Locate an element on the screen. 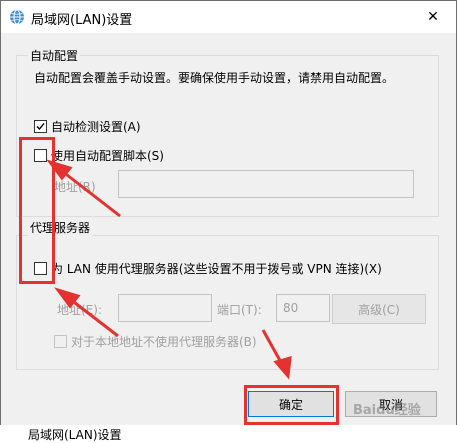 The width and height of the screenshot is (457, 443). background-window-strip: 局域网(LAN)设置 is located at coordinates (228, 433).